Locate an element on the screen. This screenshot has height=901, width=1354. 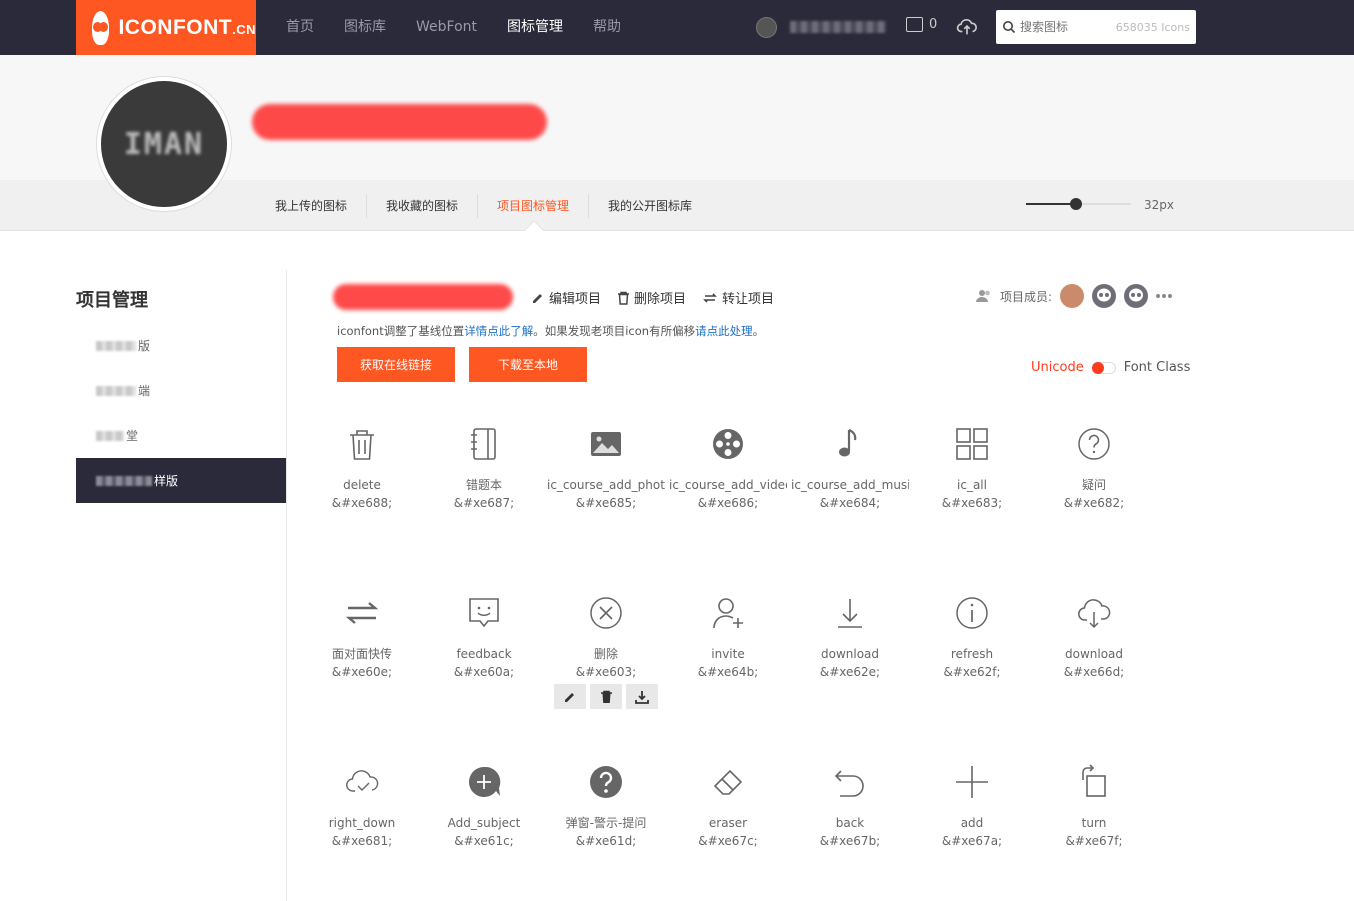
nav-help: 帮助 is located at coordinates (607, 27).